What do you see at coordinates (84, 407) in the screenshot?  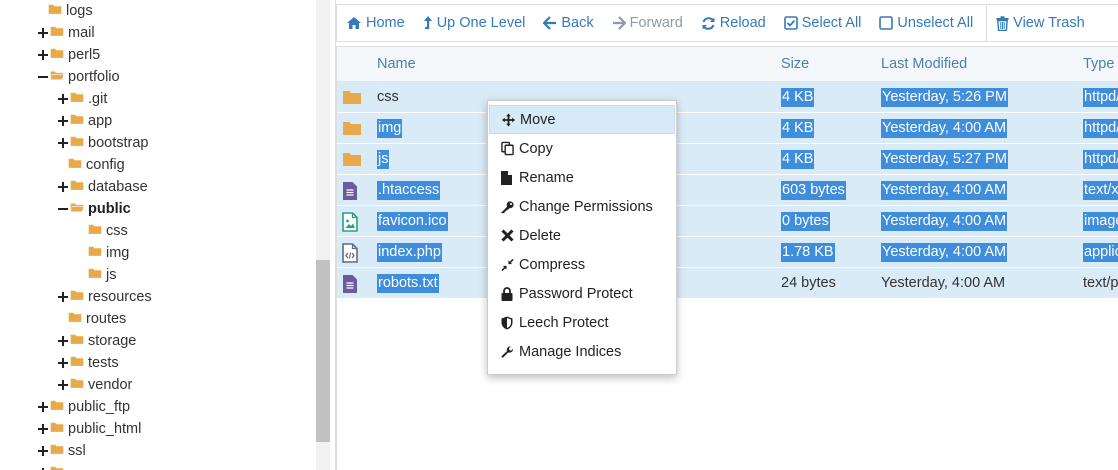 I see `tree-item: public_ftp` at bounding box center [84, 407].